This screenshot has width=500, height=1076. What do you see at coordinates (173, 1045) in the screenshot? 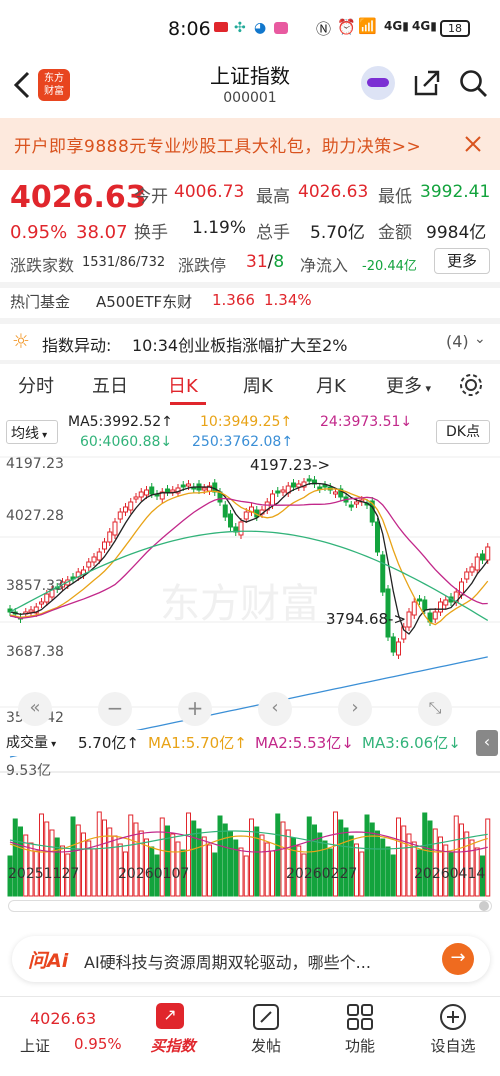
I see `buy-index-button: 买指数` at bounding box center [173, 1045].